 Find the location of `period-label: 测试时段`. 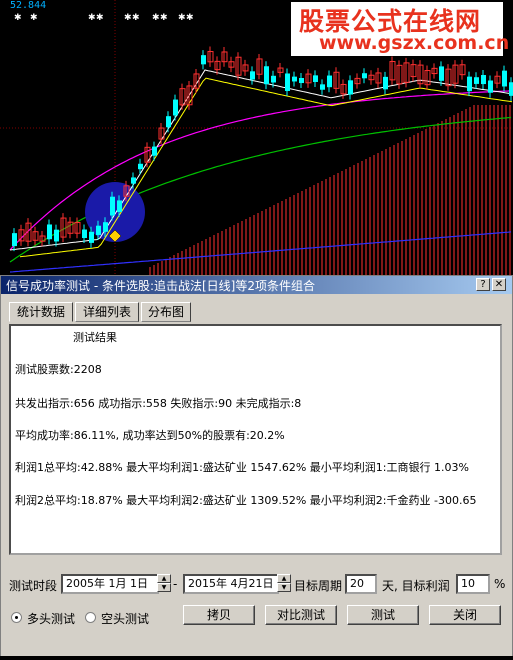

period-label: 测试时段 is located at coordinates (33, 586).